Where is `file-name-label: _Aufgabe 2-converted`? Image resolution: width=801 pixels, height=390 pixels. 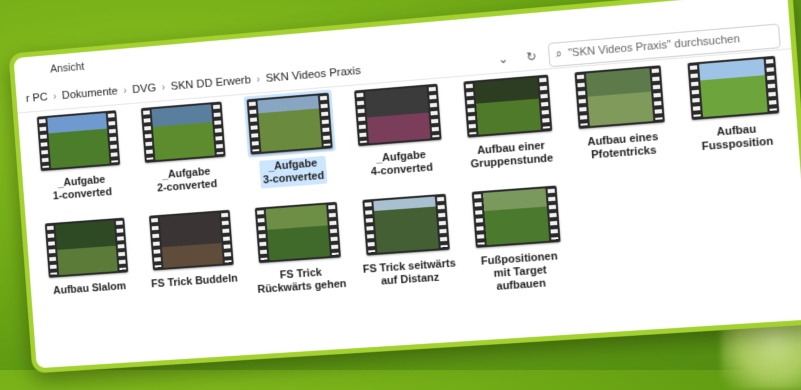 file-name-label: _Aufgabe 2-converted is located at coordinates (187, 180).